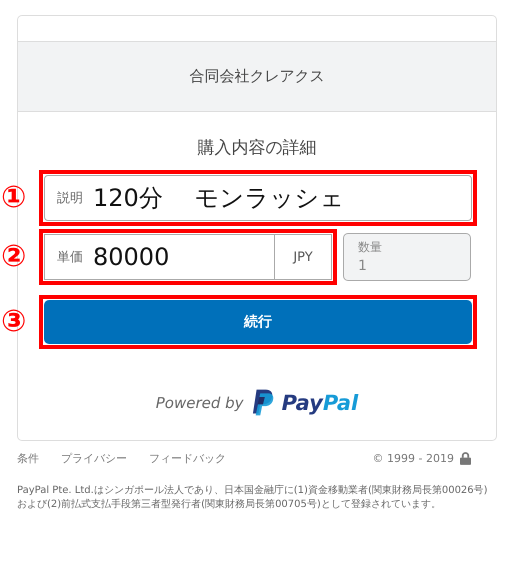 This screenshot has height=568, width=516. I want to click on description-field: 説明 120分 モンラッシェ, so click(258, 198).